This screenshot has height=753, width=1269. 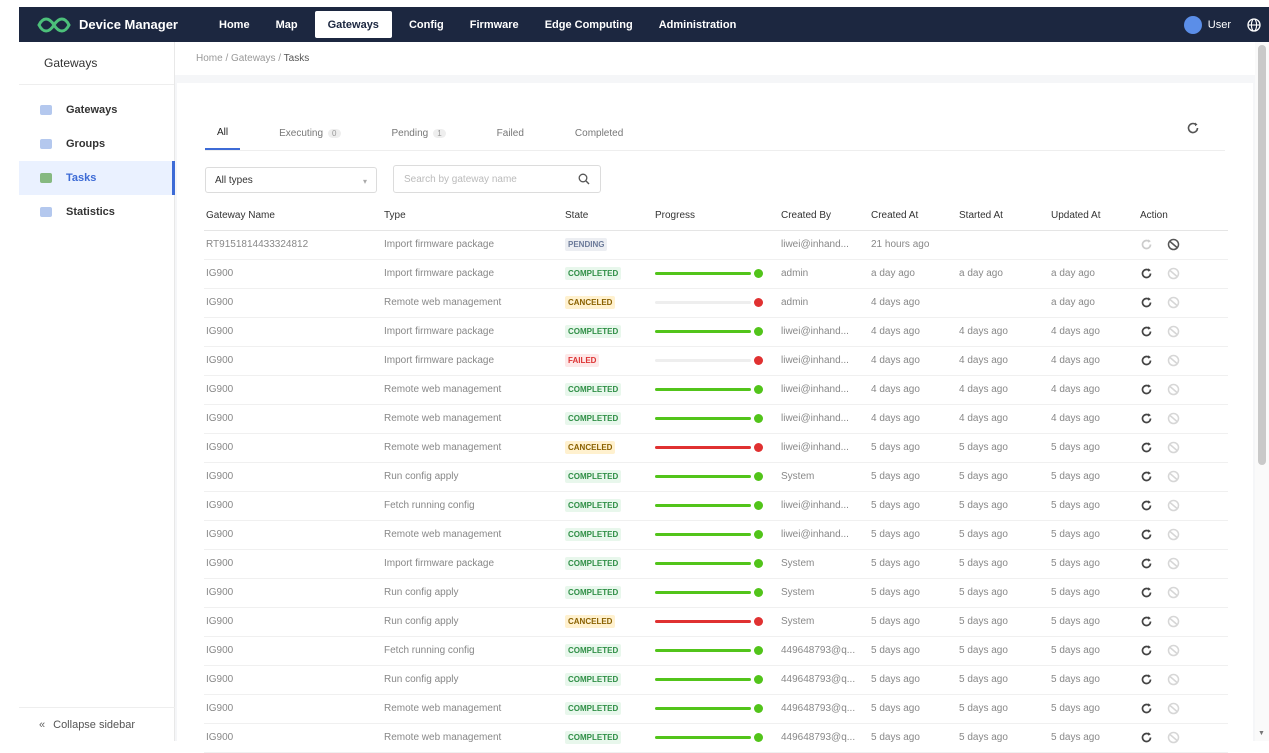 I want to click on tab-pending: Pending 1, so click(x=419, y=133).